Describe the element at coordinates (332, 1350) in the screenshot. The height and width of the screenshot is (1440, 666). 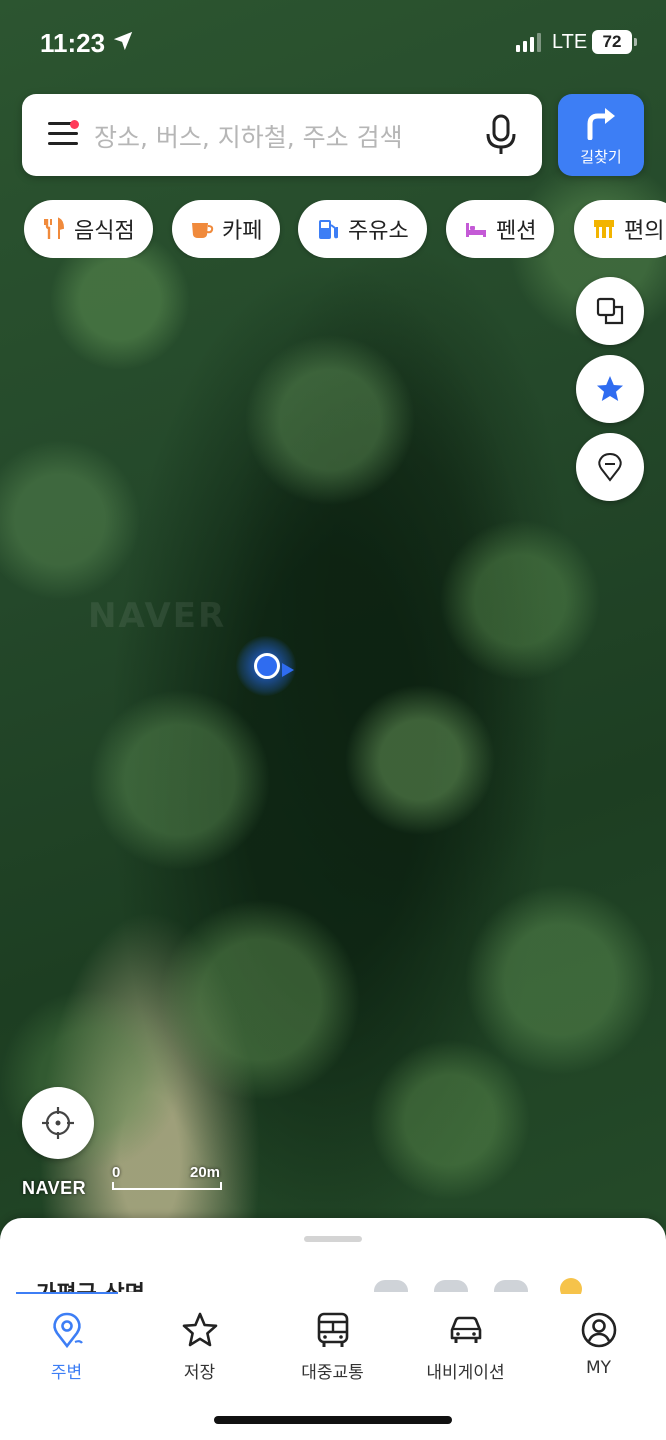
I see `tab-transit: 대중교통` at that location.